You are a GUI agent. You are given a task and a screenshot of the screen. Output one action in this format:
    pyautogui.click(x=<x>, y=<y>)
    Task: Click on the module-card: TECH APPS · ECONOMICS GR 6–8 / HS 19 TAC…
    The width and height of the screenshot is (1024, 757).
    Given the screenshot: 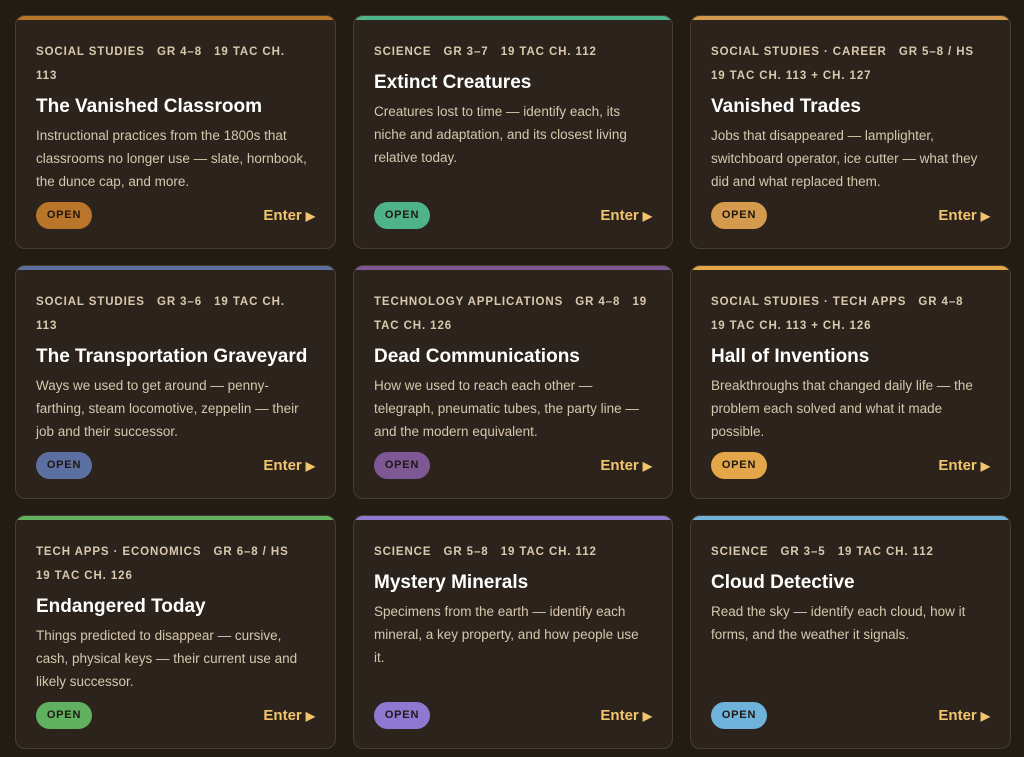 What is the action you would take?
    pyautogui.click(x=175, y=632)
    